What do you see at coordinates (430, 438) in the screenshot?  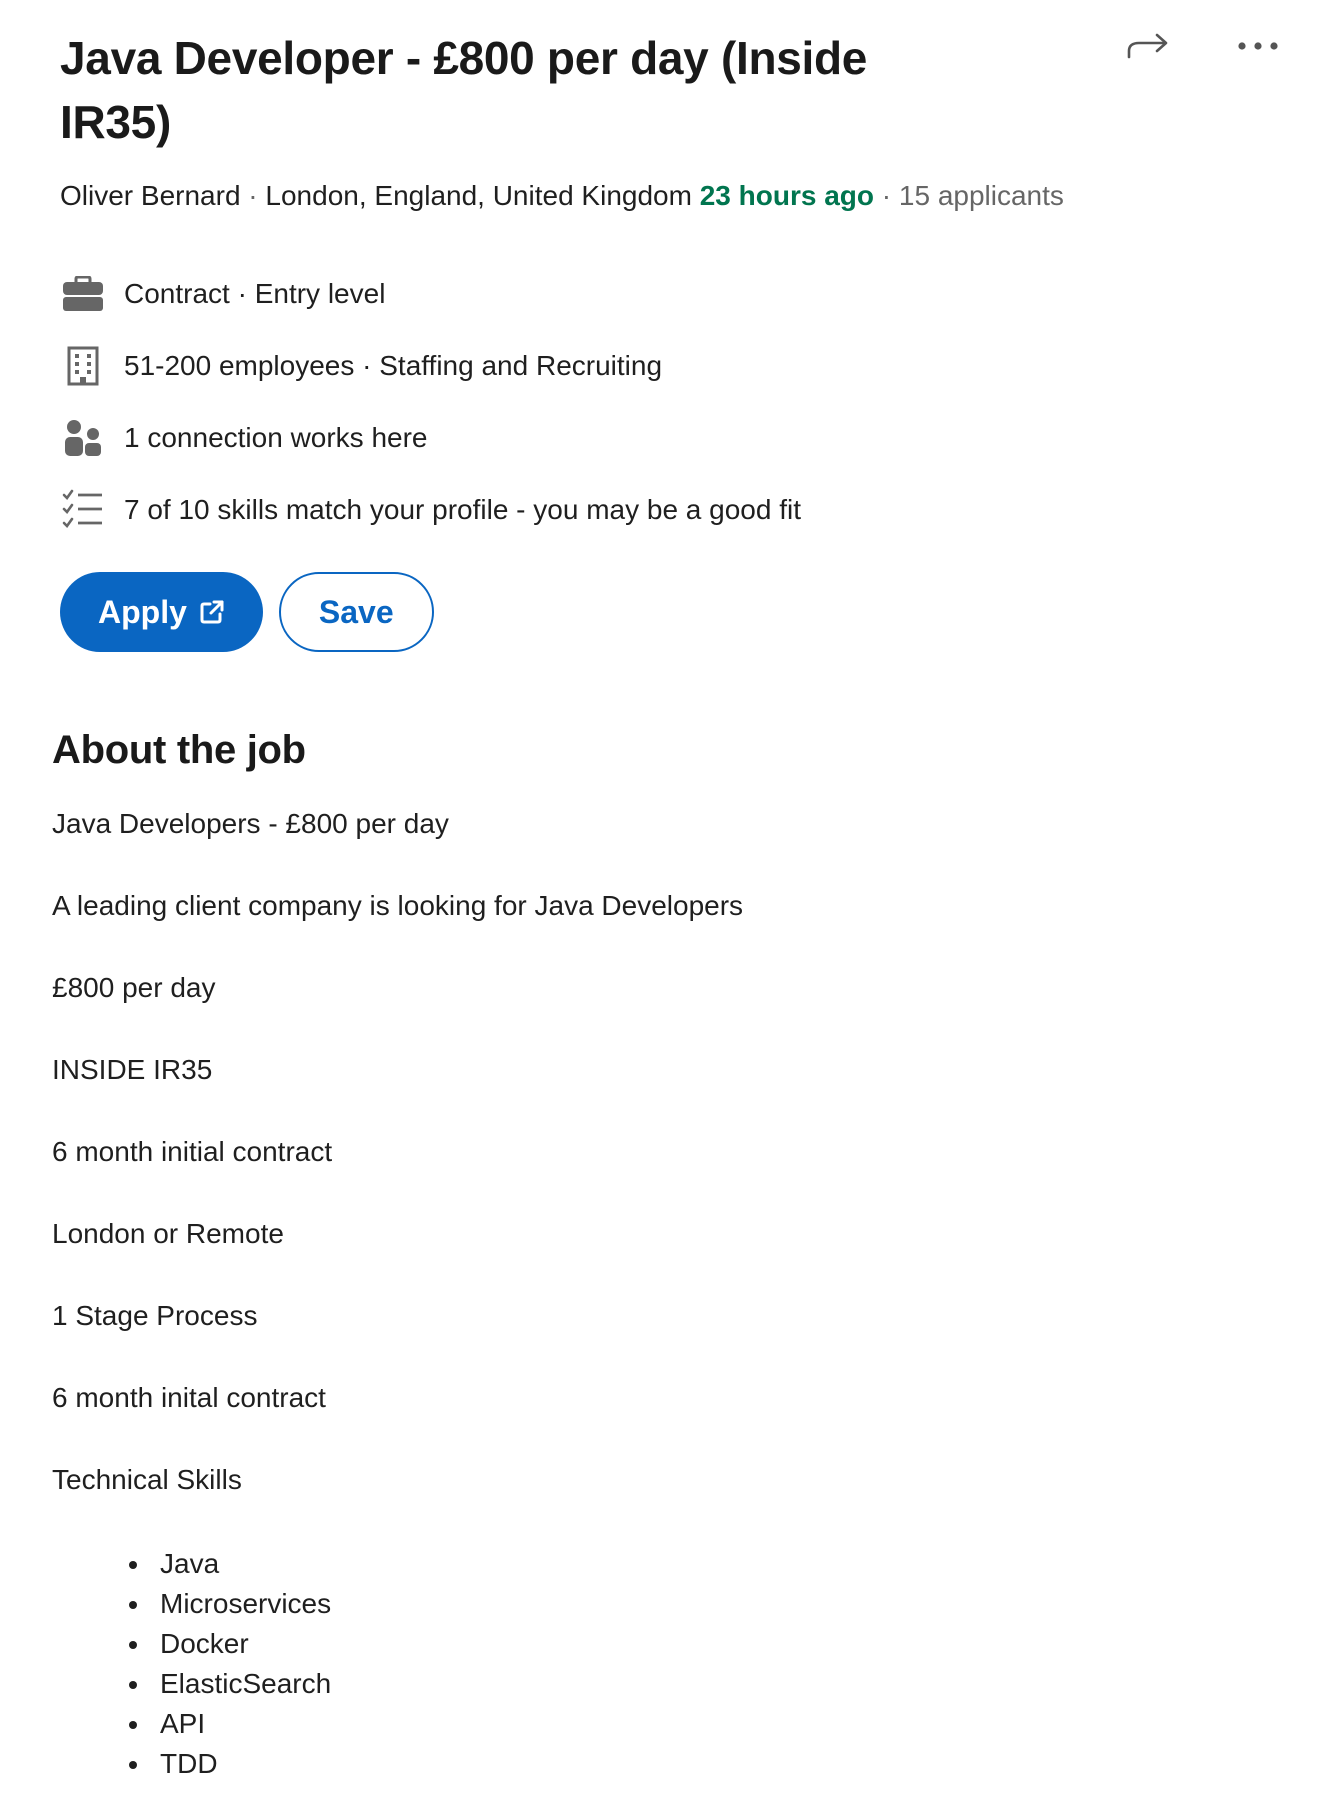 I see `insight-connections: 1 connection works here` at bounding box center [430, 438].